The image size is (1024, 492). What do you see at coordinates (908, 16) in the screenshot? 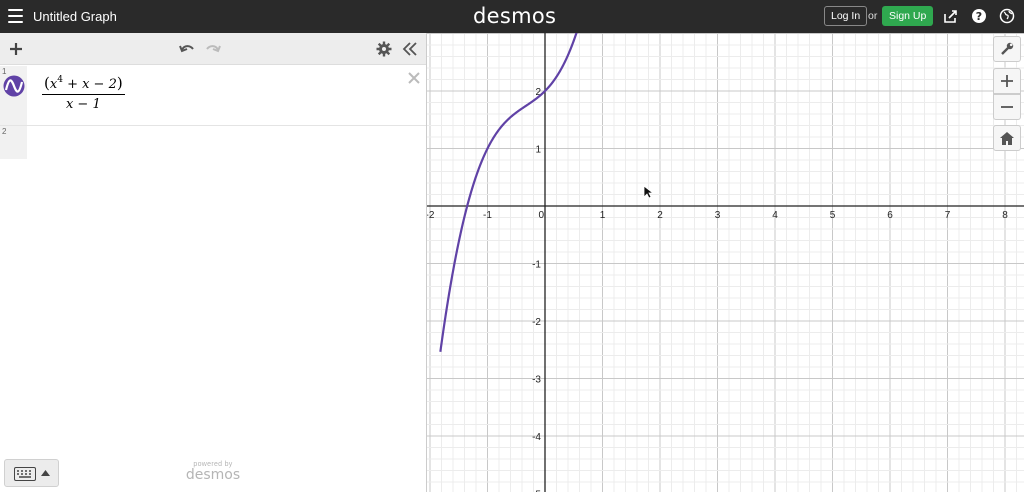
I see `sign-up-button: Sign Up` at bounding box center [908, 16].